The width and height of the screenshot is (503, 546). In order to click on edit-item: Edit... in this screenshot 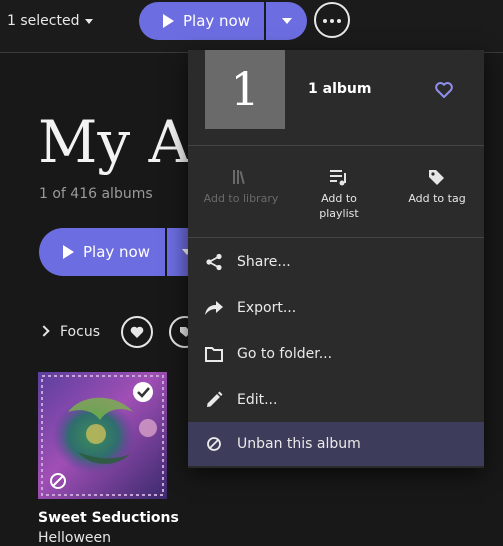, I will do `click(336, 400)`.